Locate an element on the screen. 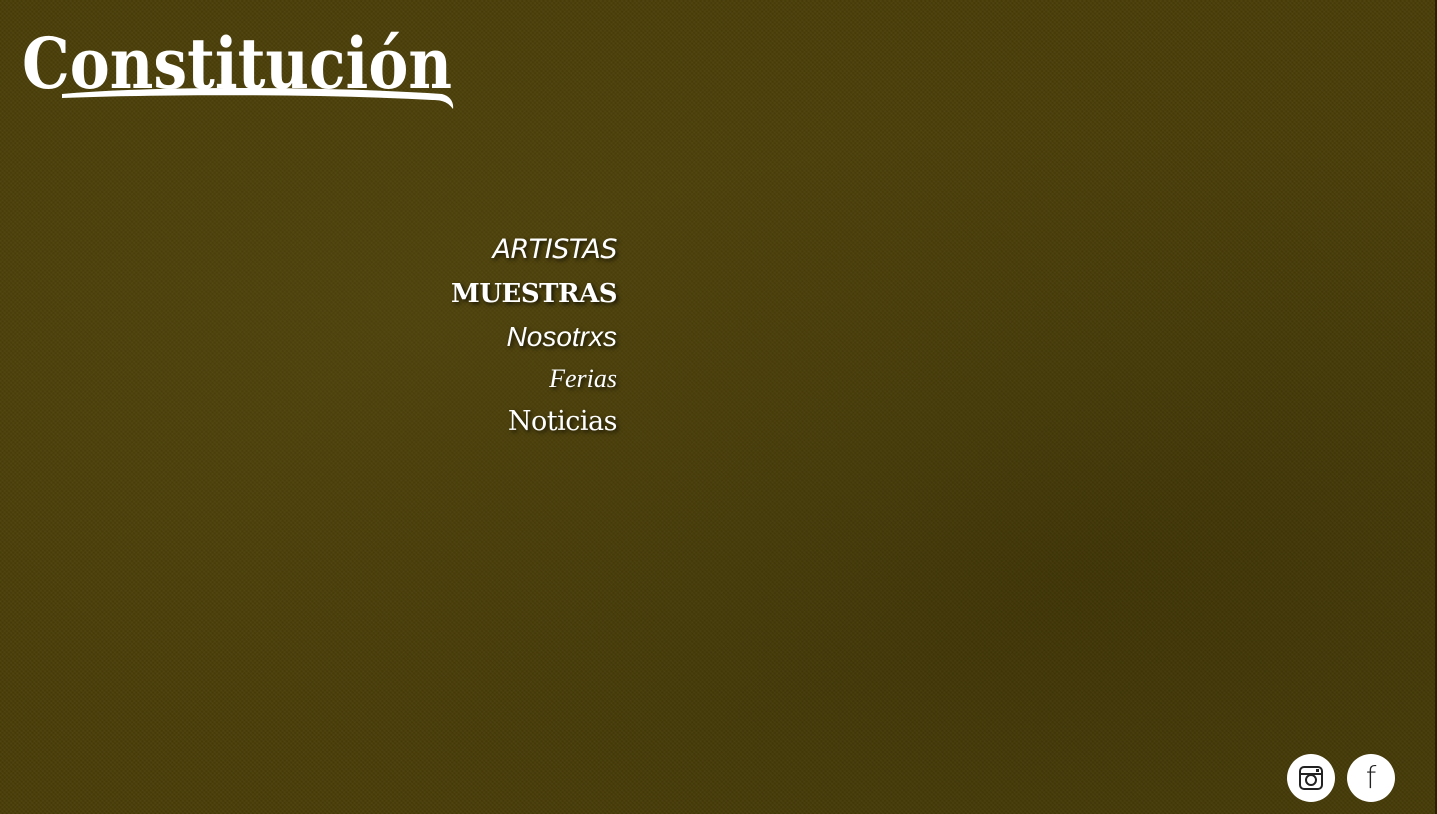 The height and width of the screenshot is (814, 1437). nav-item-noticias: Noticias is located at coordinates (509, 422).